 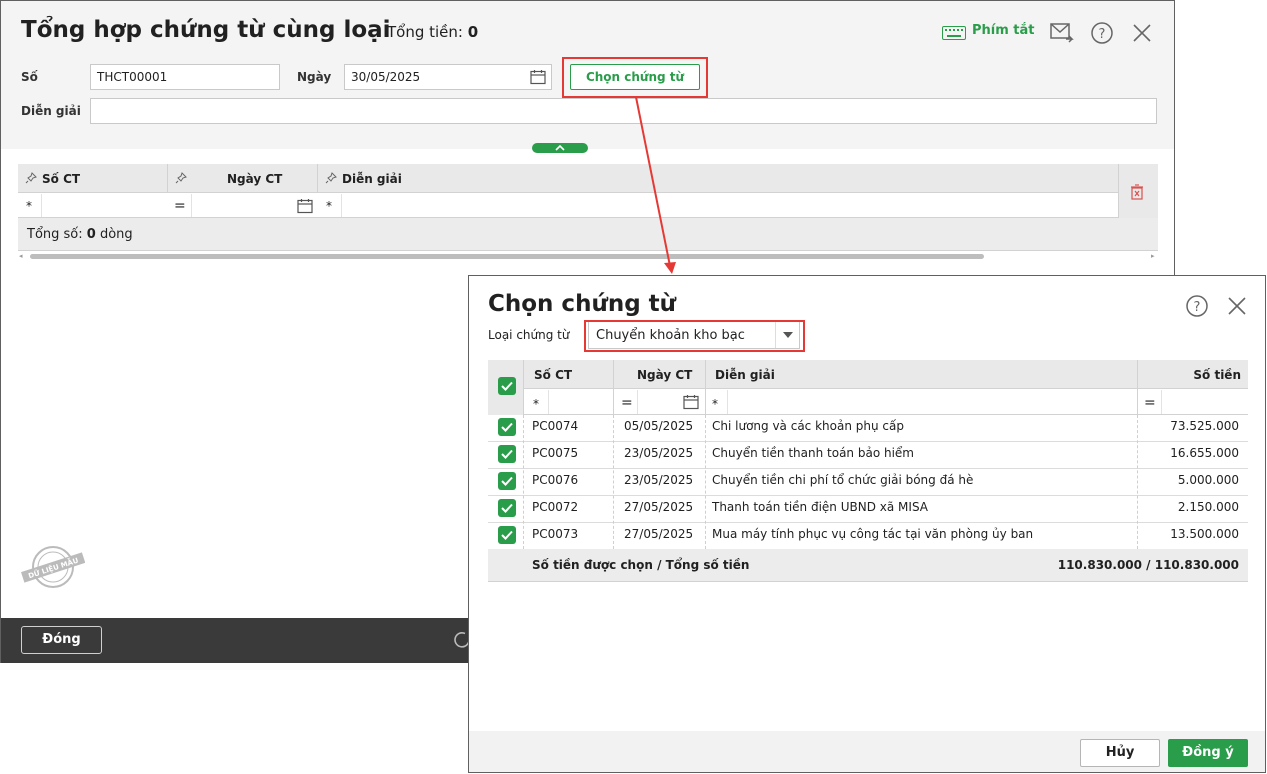 What do you see at coordinates (627, 403) in the screenshot?
I see `dlg-filter-op-ngay-ct: =` at bounding box center [627, 403].